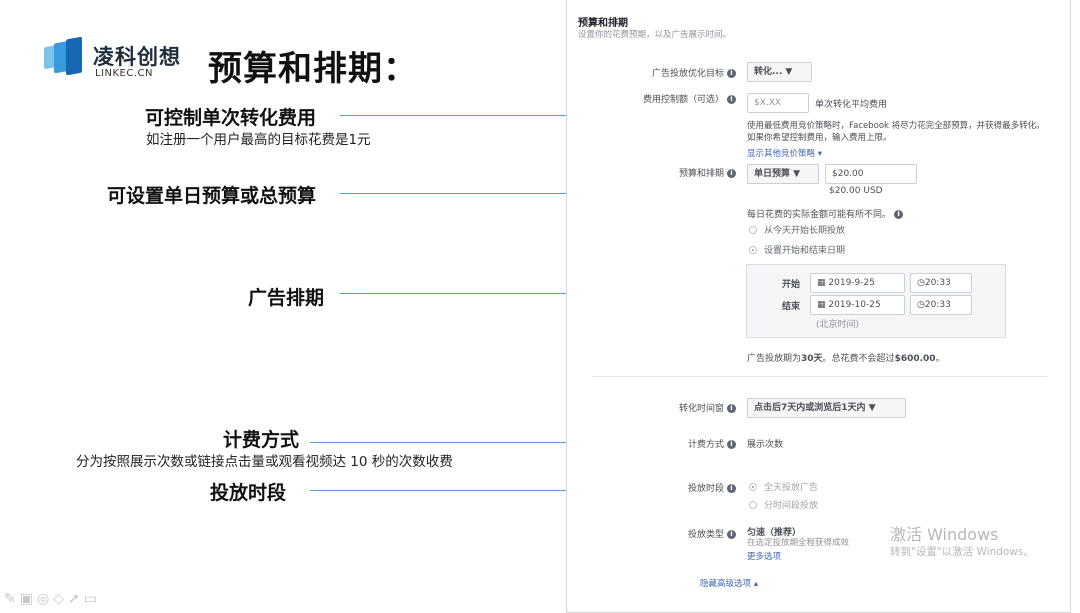 This screenshot has height=613, width=1080. What do you see at coordinates (712, 533) in the screenshot?
I see `delivery-type-label: 投放类型 i` at bounding box center [712, 533].